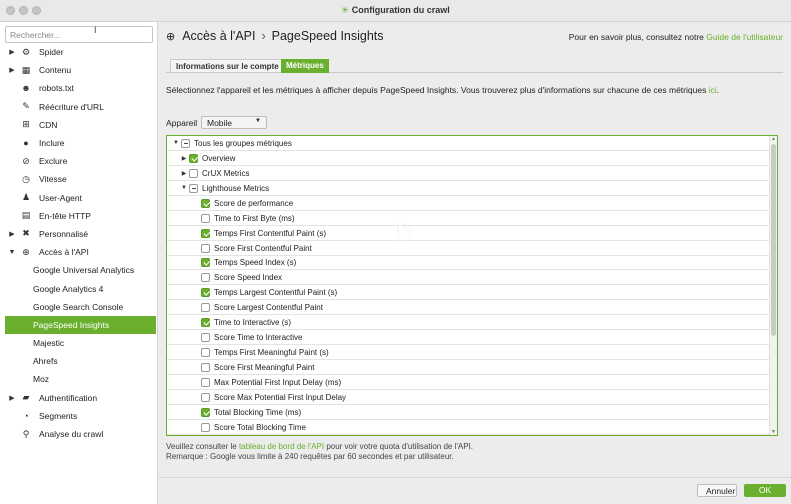 The width and height of the screenshot is (791, 504). What do you see at coordinates (717, 490) in the screenshot?
I see `cancel-button: Annuler` at bounding box center [717, 490].